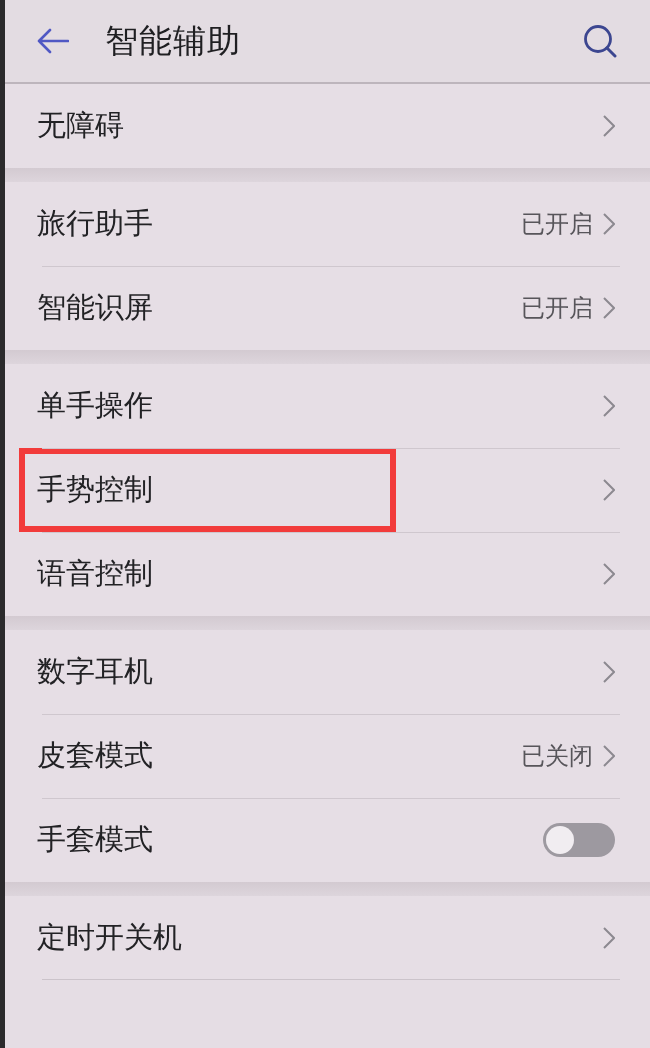 The height and width of the screenshot is (1048, 650). What do you see at coordinates (600, 41) in the screenshot?
I see `search-icon` at bounding box center [600, 41].